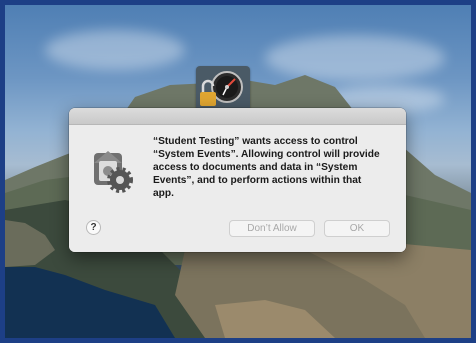  I want to click on ok-button: OK, so click(357, 228).